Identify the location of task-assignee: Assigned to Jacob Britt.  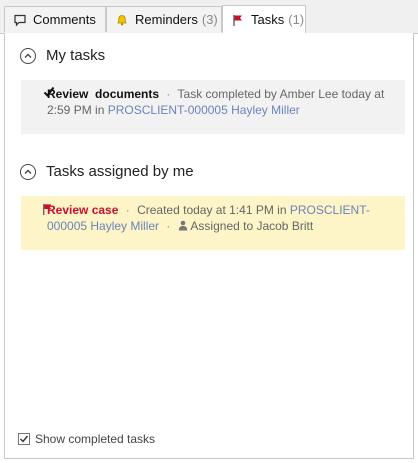
(252, 226).